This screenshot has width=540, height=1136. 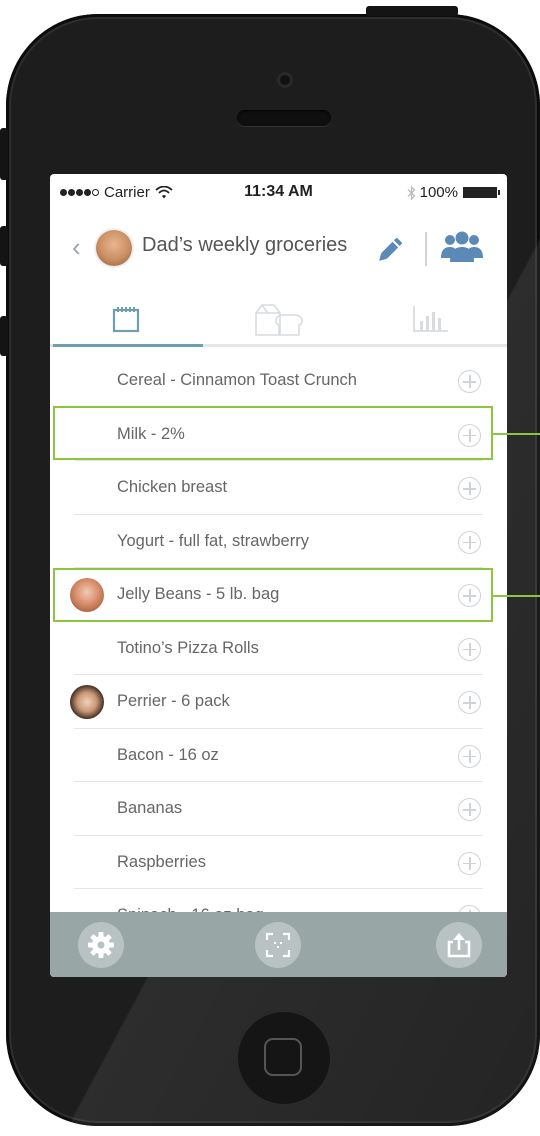 What do you see at coordinates (278, 863) in the screenshot?
I see `list-item: Raspberries` at bounding box center [278, 863].